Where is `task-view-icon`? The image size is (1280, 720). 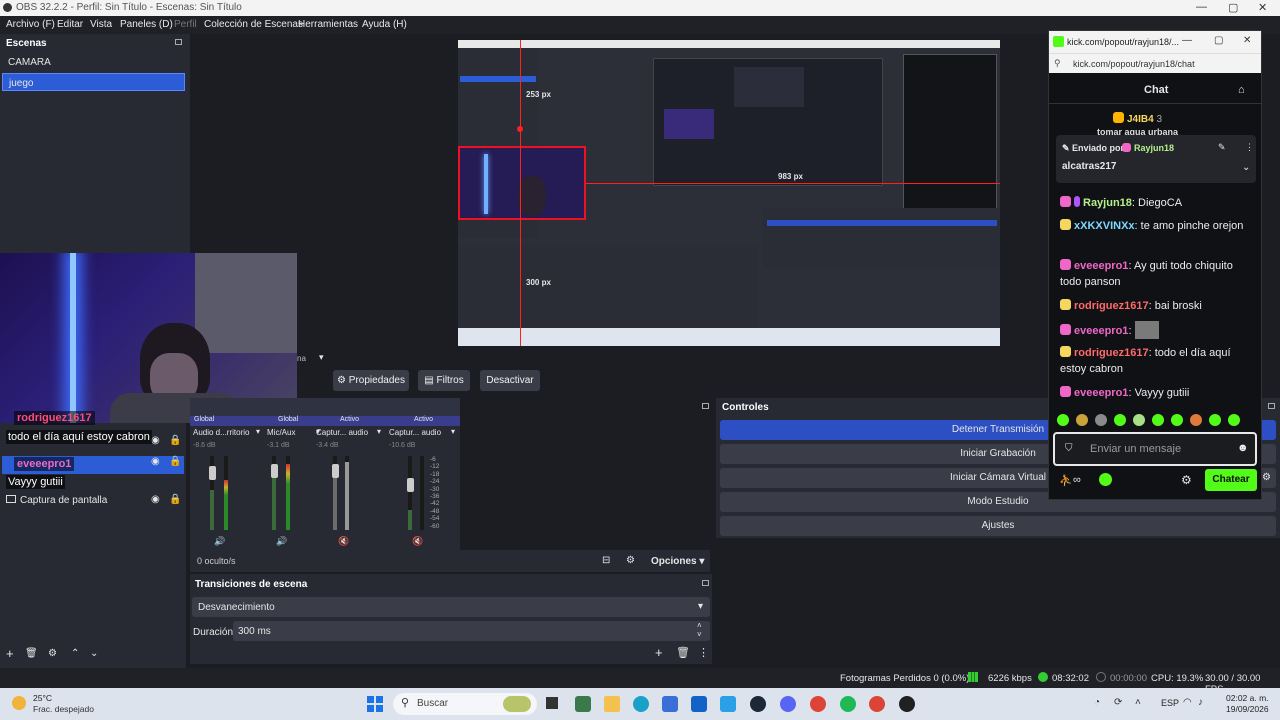
task-view-icon is located at coordinates (552, 703).